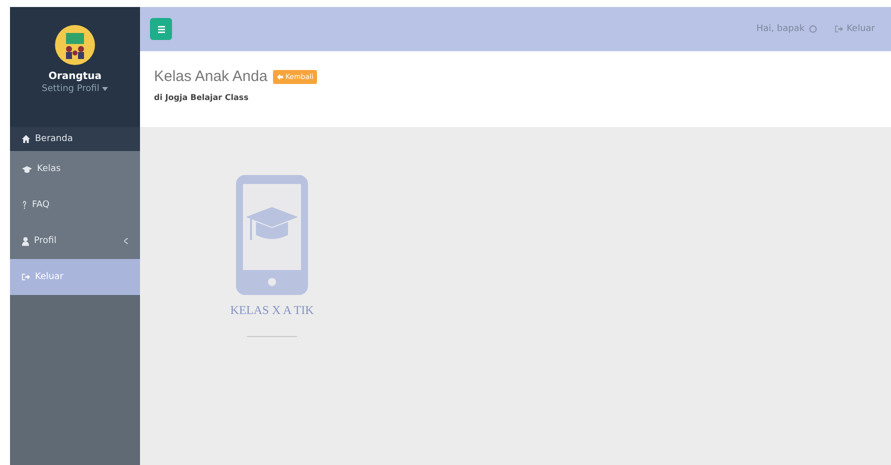 This screenshot has height=465, width=891. What do you see at coordinates (126, 241) in the screenshot?
I see `chevron-icon` at bounding box center [126, 241].